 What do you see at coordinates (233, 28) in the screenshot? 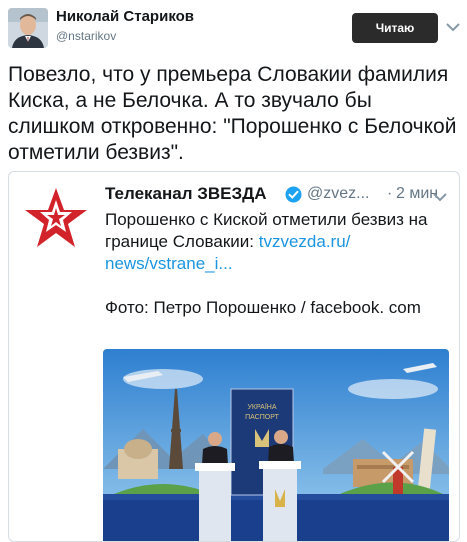
I see `tweet-header: Николай Стариков @nstarikov Читаю` at bounding box center [233, 28].